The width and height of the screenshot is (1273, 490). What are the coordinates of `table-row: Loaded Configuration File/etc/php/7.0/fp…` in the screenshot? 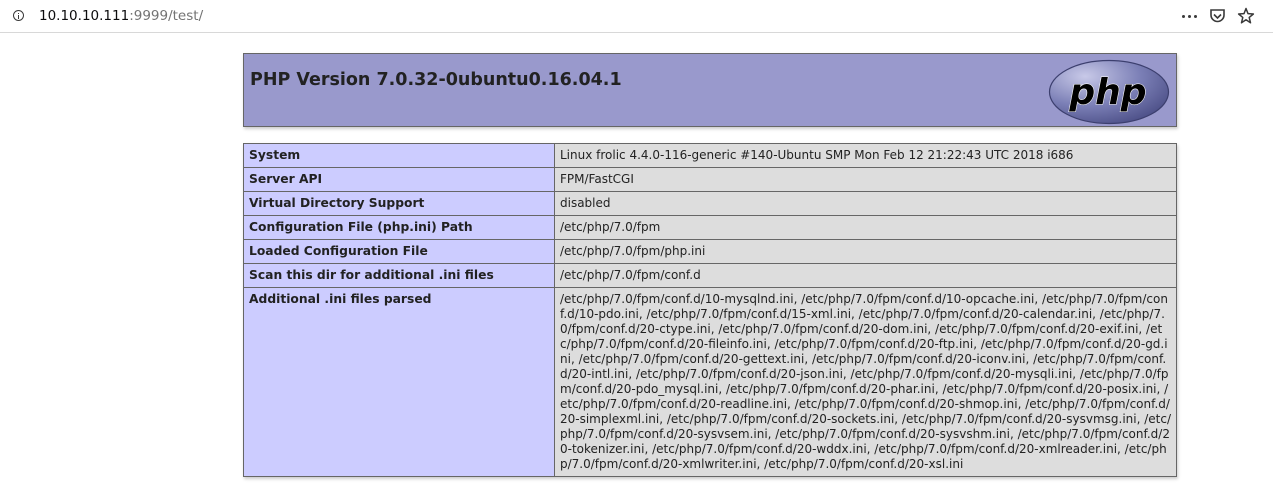 It's located at (710, 251).